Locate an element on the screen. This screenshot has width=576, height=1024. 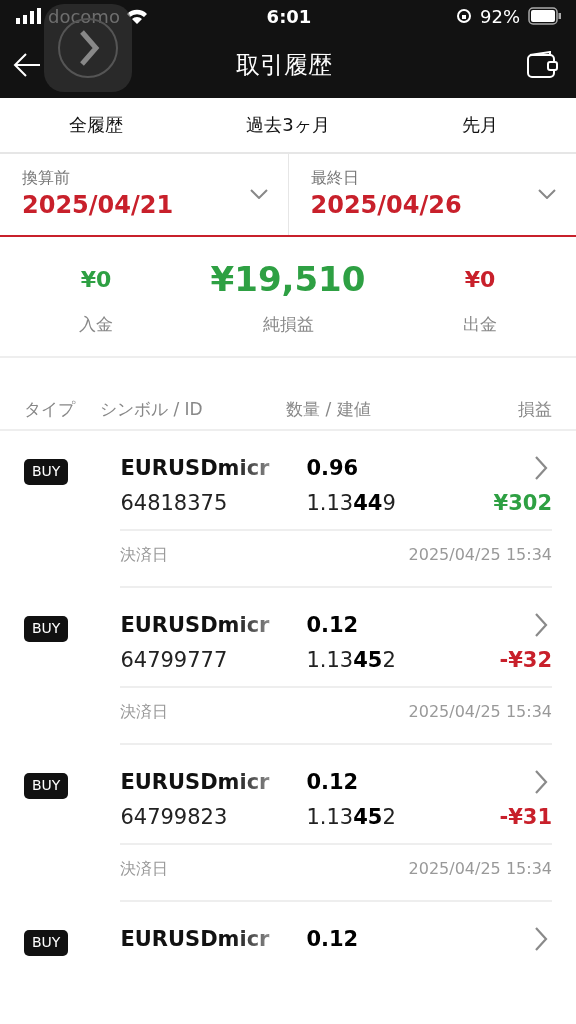
entry-price: 1.13449 is located at coordinates (351, 503).